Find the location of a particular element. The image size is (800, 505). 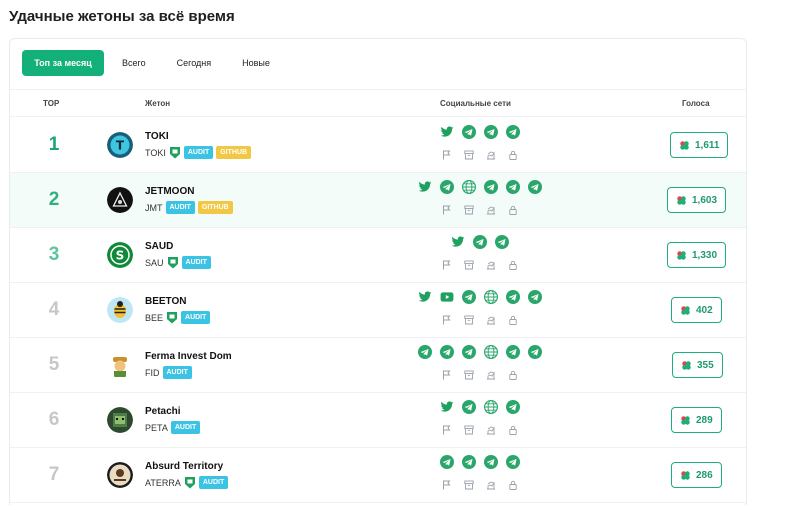

vote-button: 355 is located at coordinates (697, 365).